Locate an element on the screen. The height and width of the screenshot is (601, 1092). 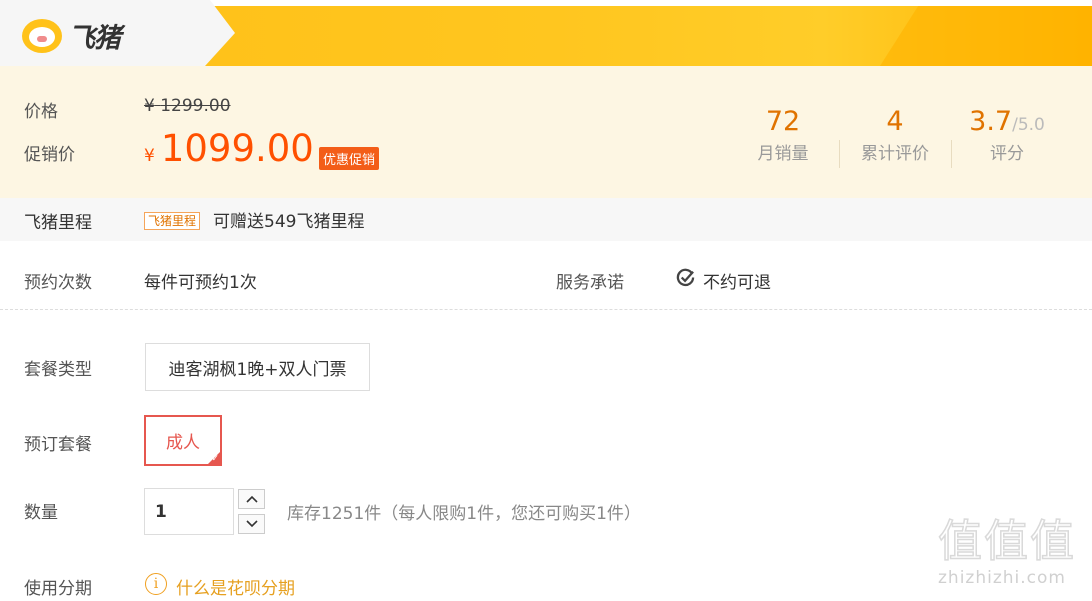
chevron-down-icon is located at coordinates (251, 524).